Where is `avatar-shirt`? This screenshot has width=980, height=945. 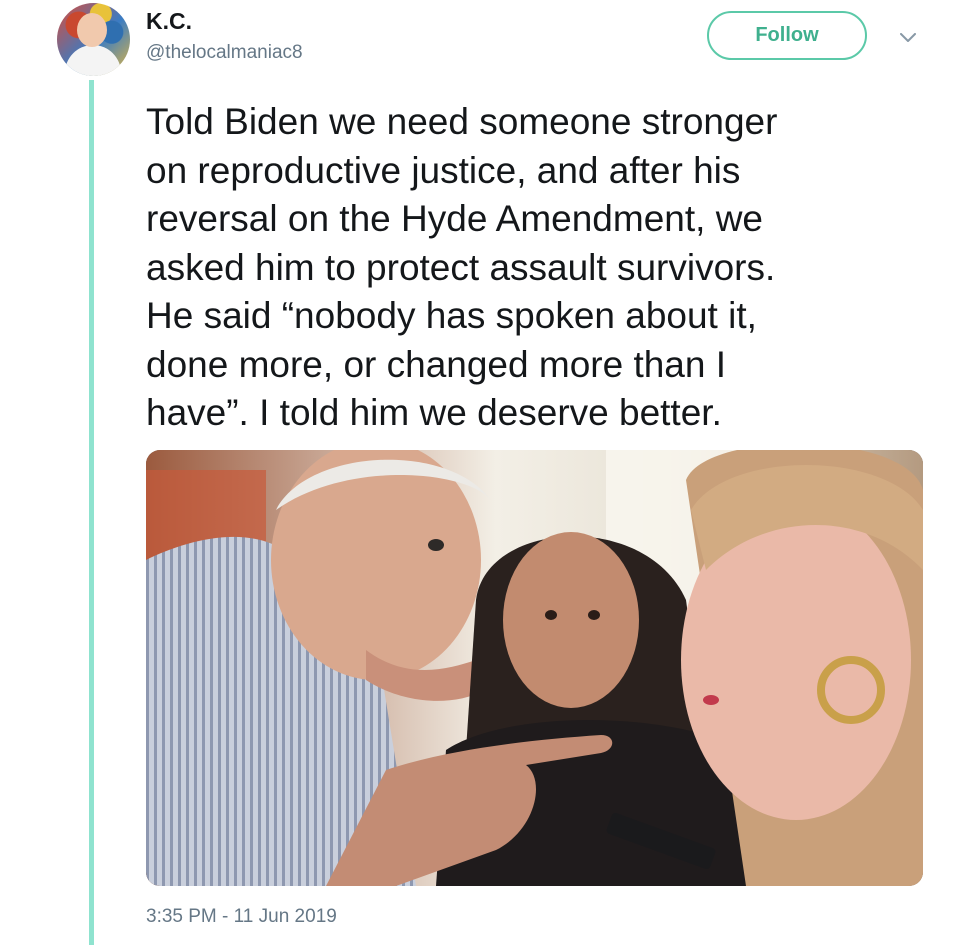
avatar-shirt is located at coordinates (93, 60).